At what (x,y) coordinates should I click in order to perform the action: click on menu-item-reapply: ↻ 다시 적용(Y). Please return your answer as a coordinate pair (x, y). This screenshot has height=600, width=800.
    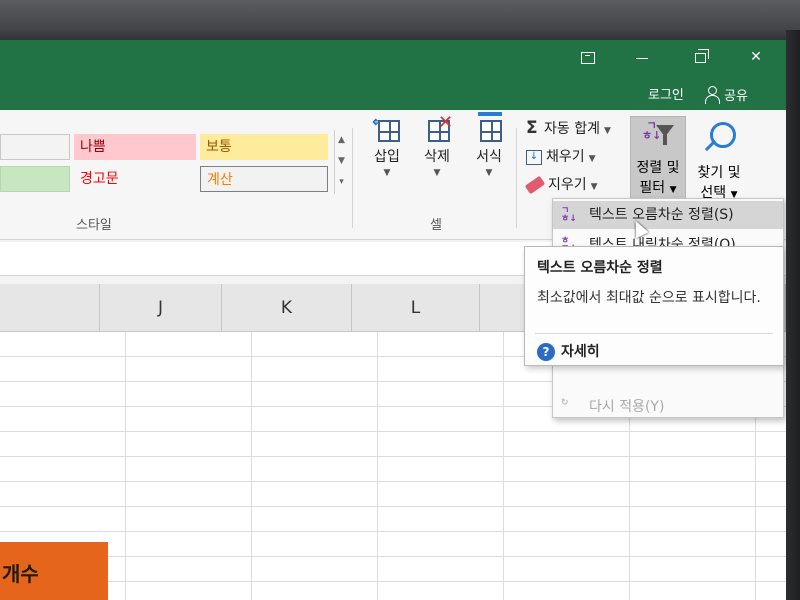
    Looking at the image, I should click on (668, 407).